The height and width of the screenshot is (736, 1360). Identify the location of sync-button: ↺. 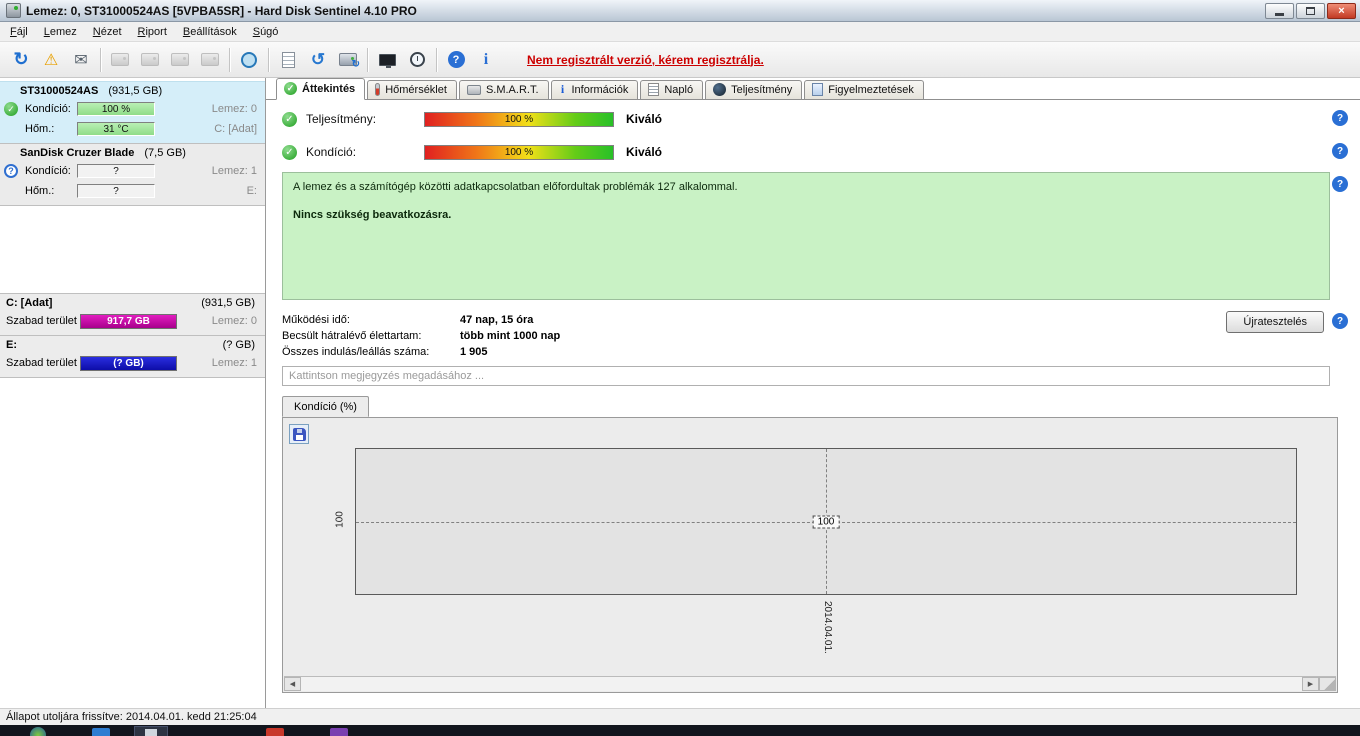
(318, 60).